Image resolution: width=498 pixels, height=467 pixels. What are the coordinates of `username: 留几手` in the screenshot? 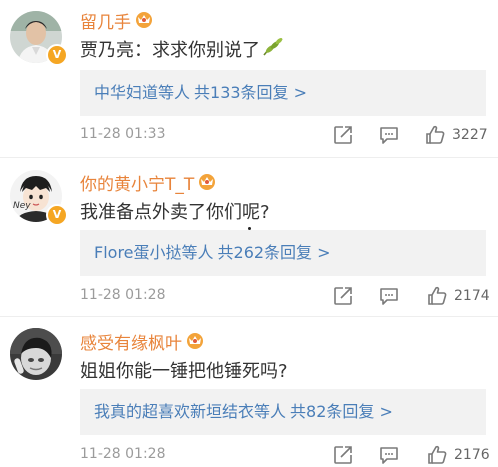 It's located at (117, 20).